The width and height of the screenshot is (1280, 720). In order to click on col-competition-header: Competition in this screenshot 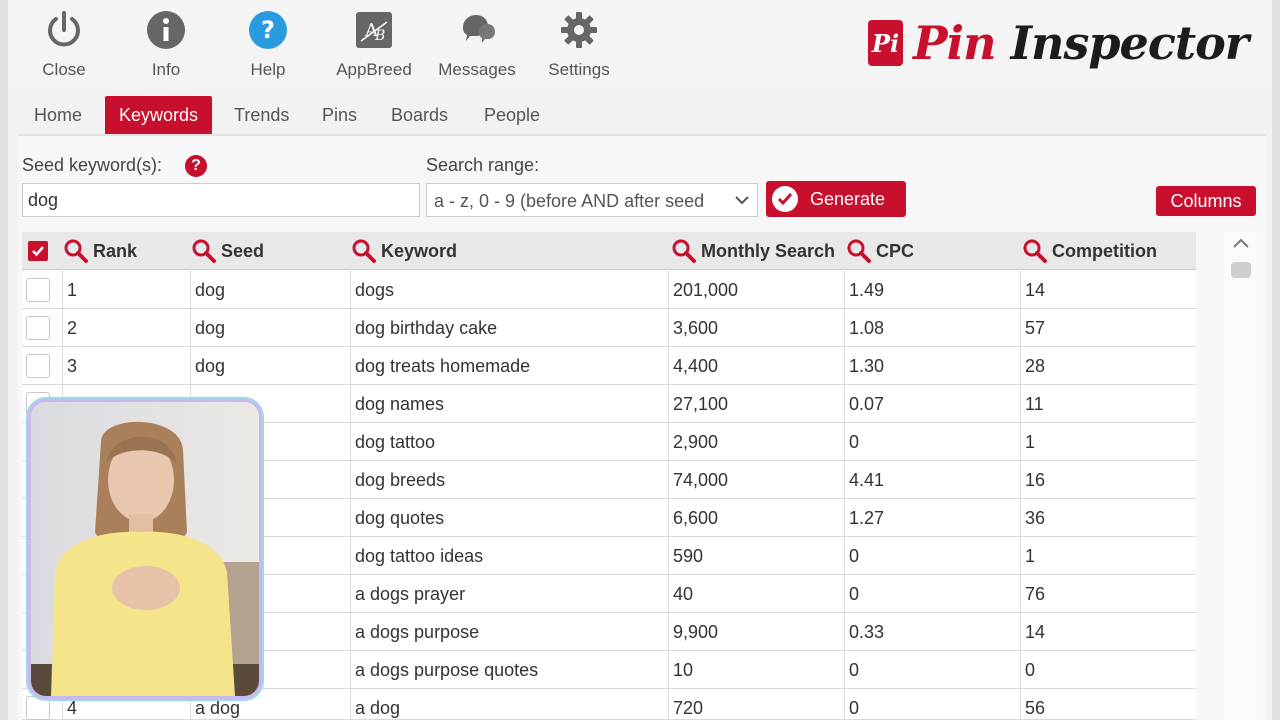, I will do `click(1090, 251)`.